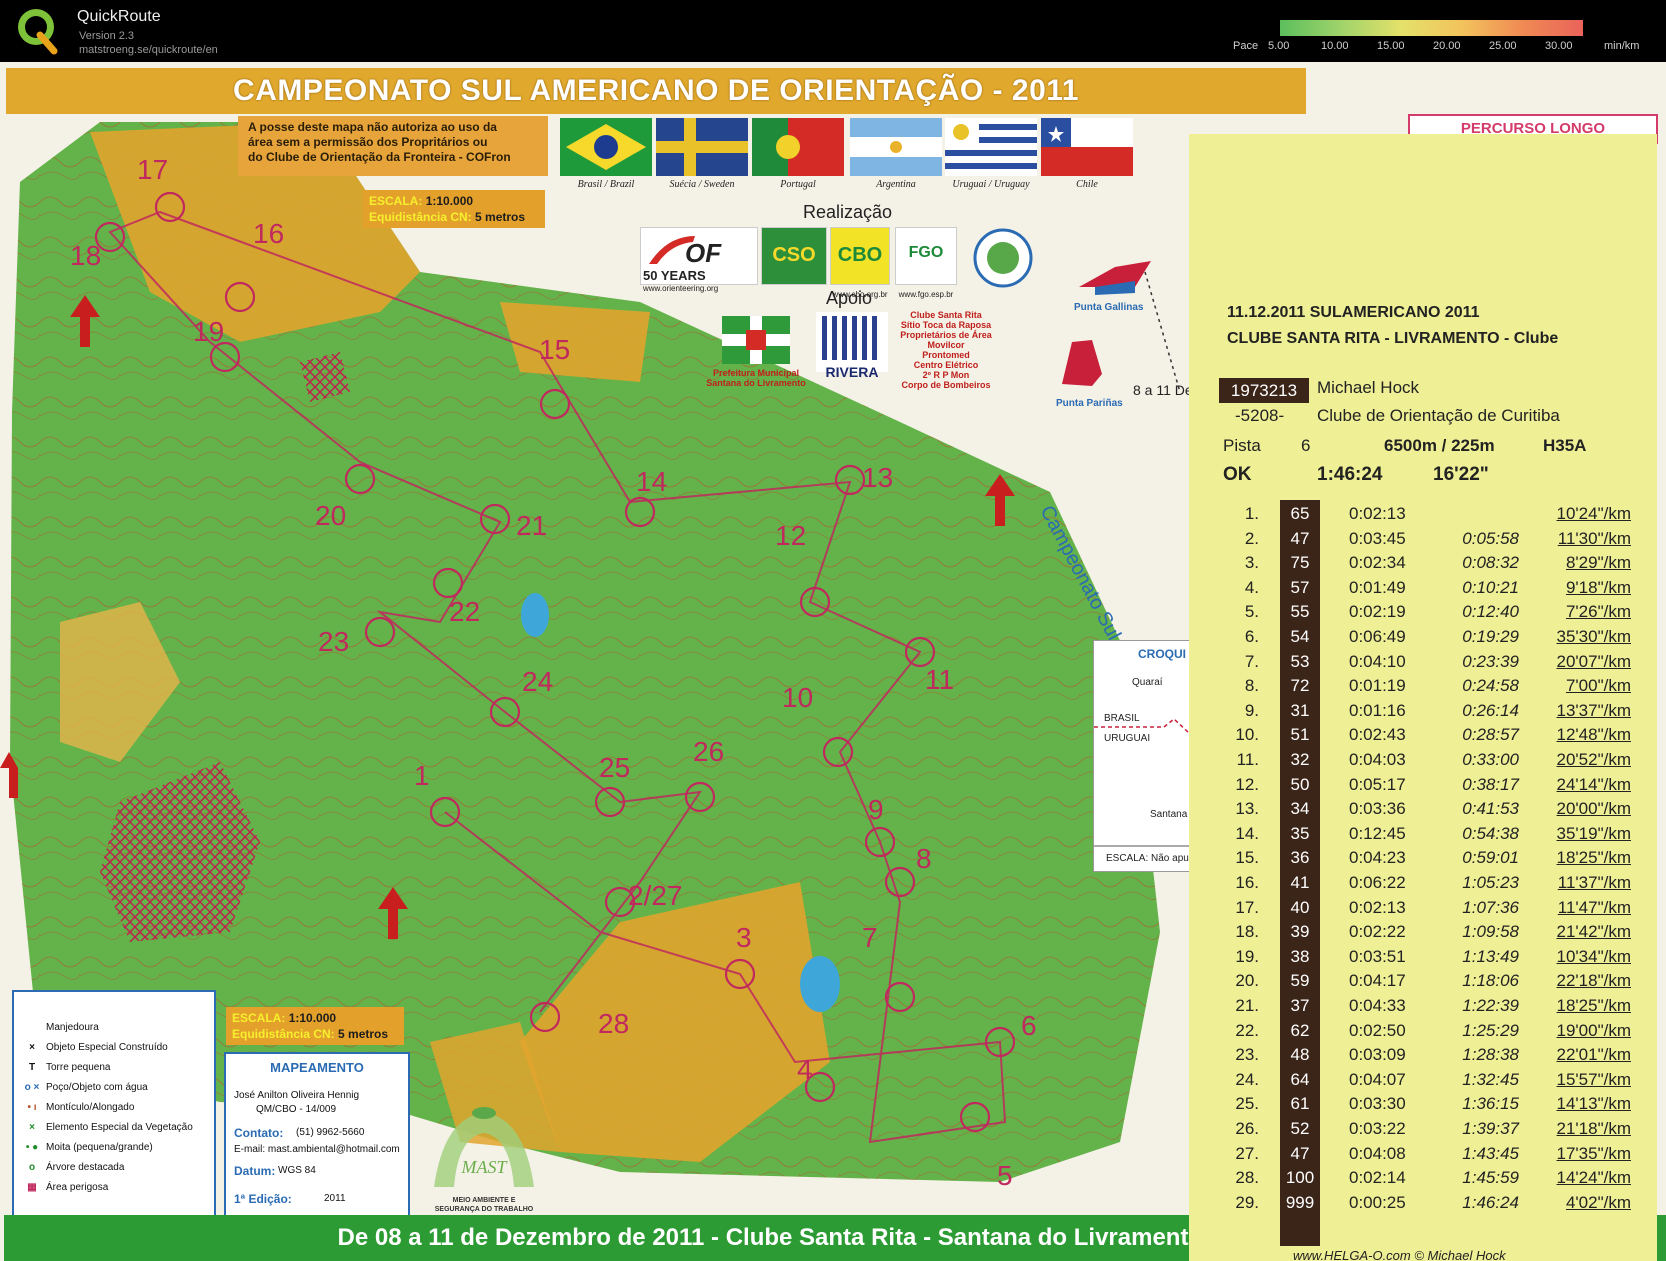  Describe the element at coordinates (1300, 1153) in the screenshot. I see `control-code: 47` at that location.